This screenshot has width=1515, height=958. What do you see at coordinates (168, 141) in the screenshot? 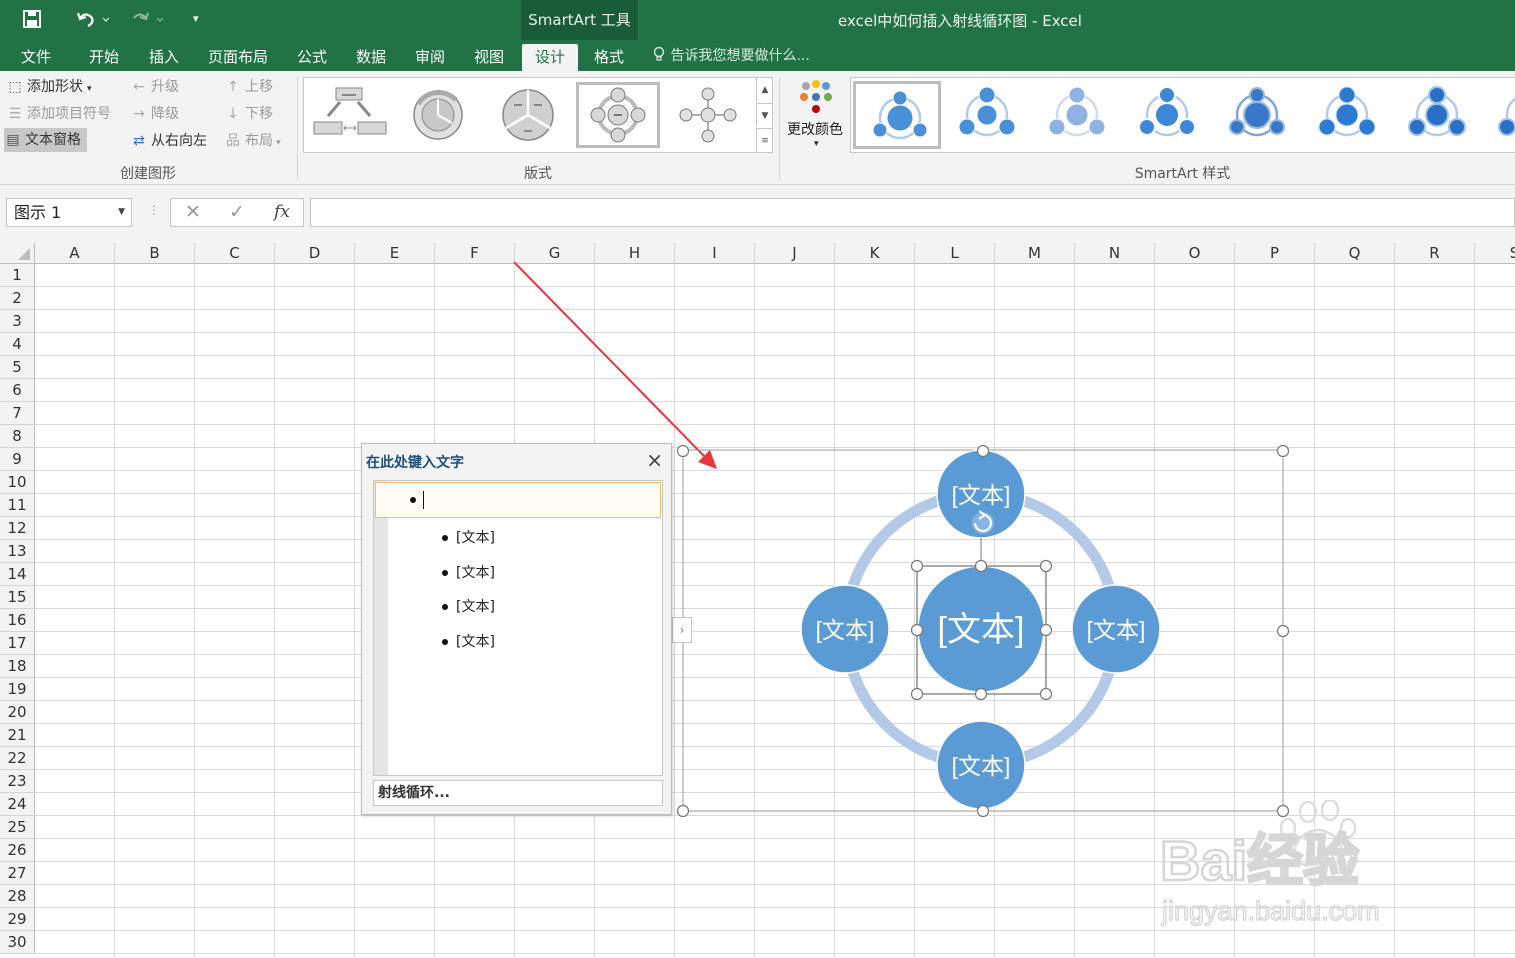
I see `right-to-left-button: ⇄ 从右向左` at bounding box center [168, 141].